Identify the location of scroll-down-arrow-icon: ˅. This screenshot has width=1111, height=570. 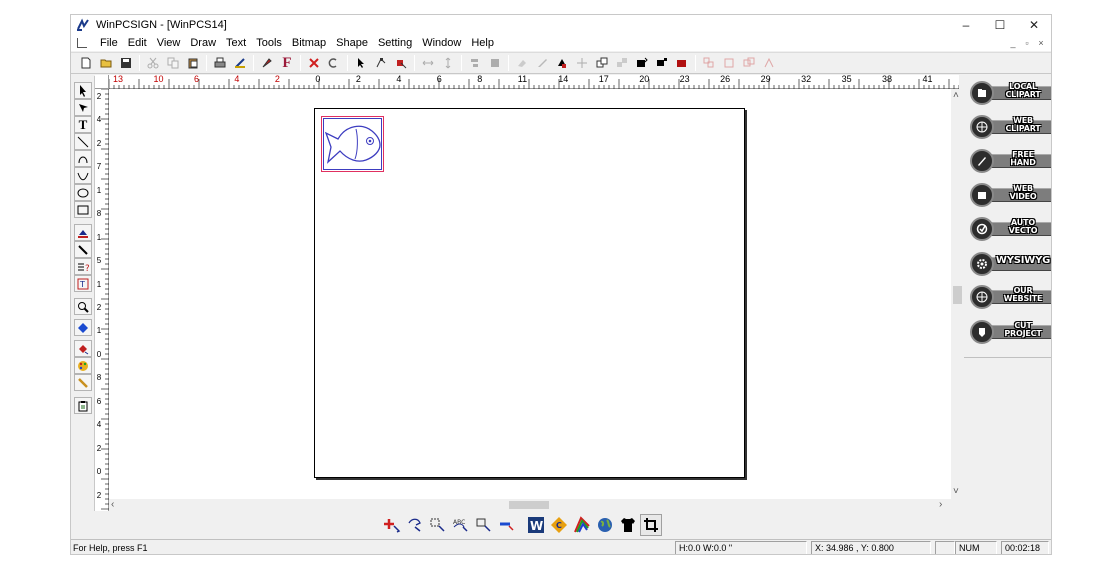
(956, 492).